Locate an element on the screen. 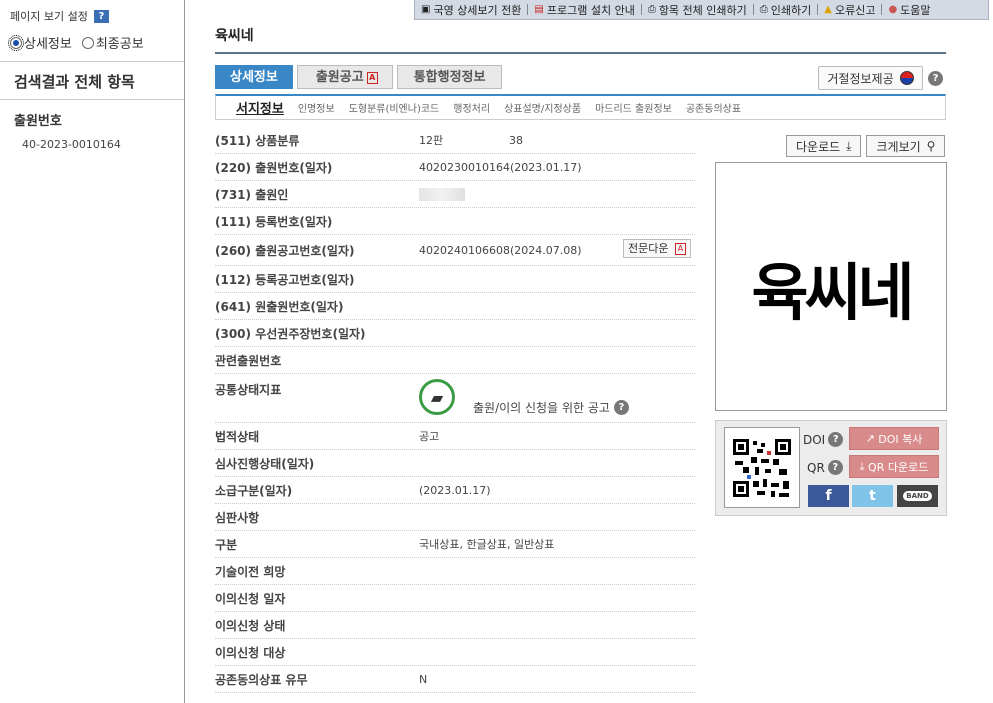  toolbar-help: ● 도움말 is located at coordinates (909, 10).